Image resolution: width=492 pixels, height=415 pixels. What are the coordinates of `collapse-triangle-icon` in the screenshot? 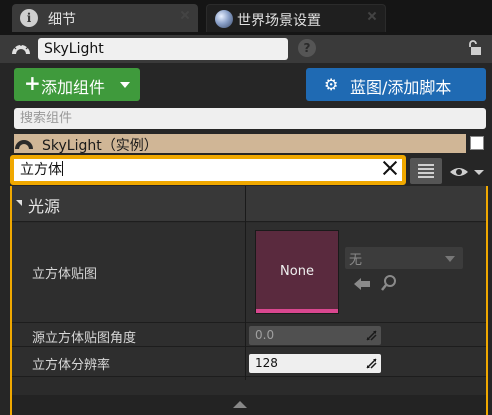 It's located at (19, 203).